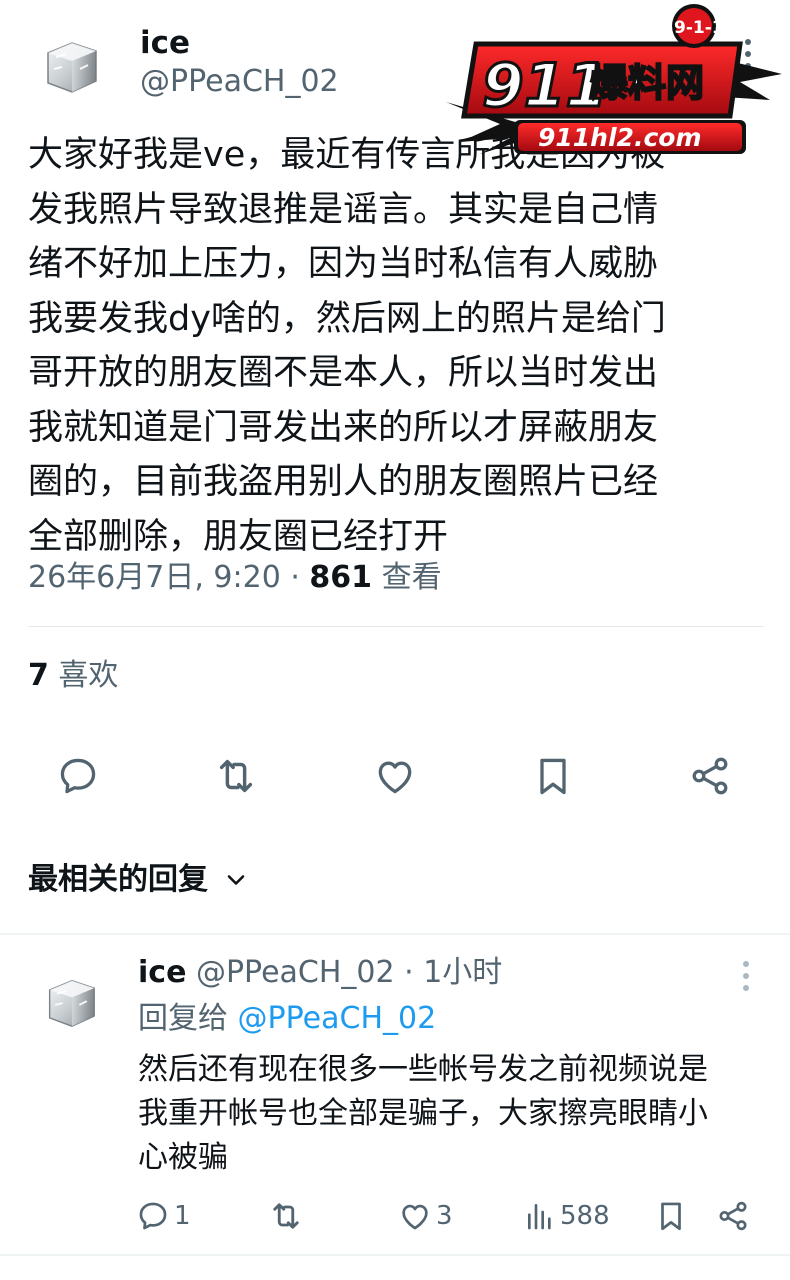 This screenshot has width=790, height=1280. I want to click on reply-share-button, so click(733, 1216).